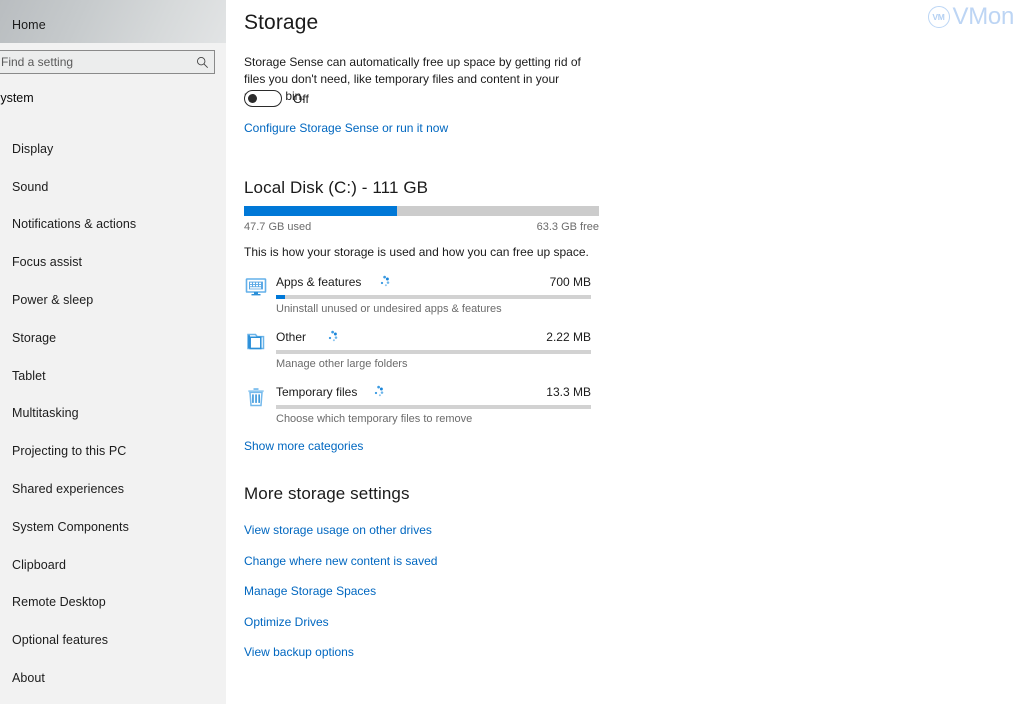 The width and height of the screenshot is (1024, 704). Describe the element at coordinates (342, 364) in the screenshot. I see `category-subtitle: Manage other large folders` at that location.